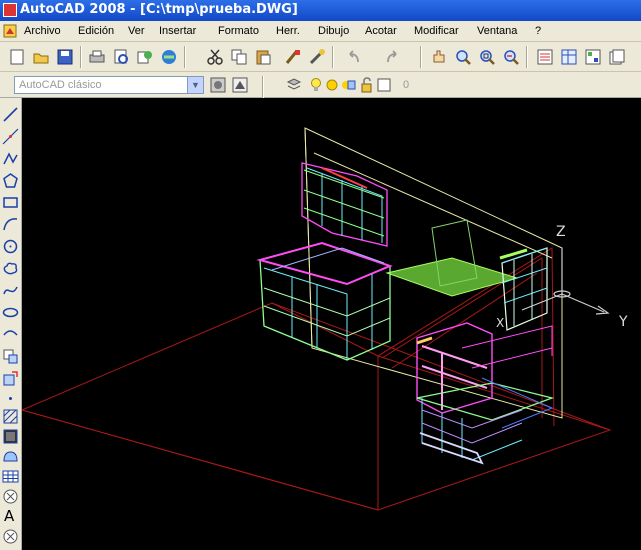  What do you see at coordinates (60, 85) in the screenshot?
I see `workspace-select-value: AutoCAD clásico` at bounding box center [60, 85].